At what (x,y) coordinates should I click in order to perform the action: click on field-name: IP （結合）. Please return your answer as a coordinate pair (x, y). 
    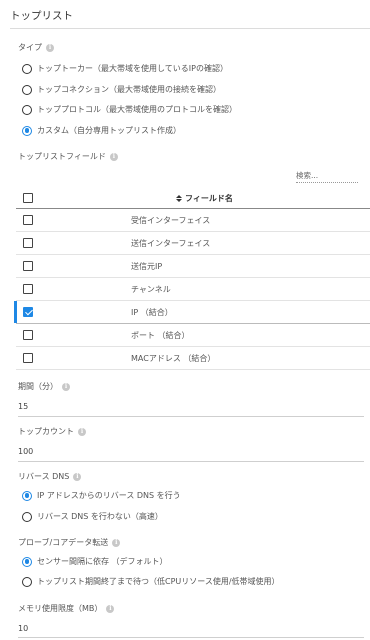
    Looking at the image, I should click on (152, 312).